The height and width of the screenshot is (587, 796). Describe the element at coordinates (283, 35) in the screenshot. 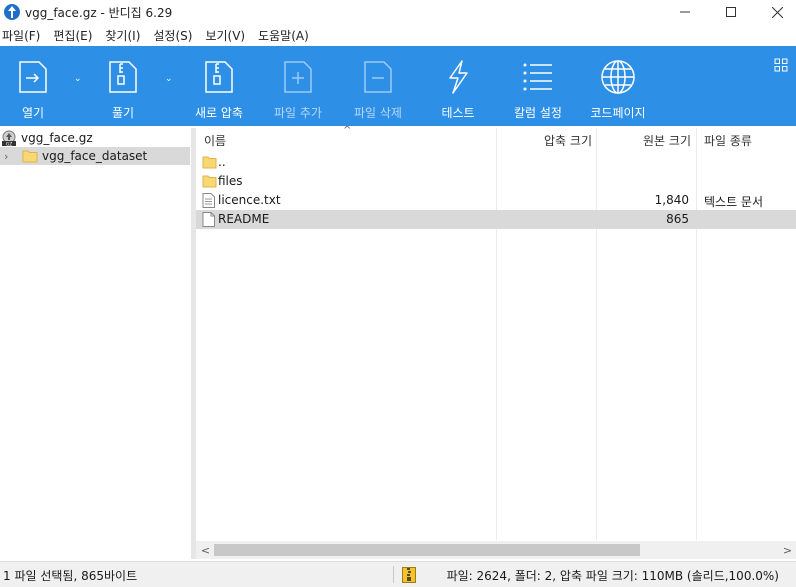

I see `menu-help: 도움말(A)` at that location.